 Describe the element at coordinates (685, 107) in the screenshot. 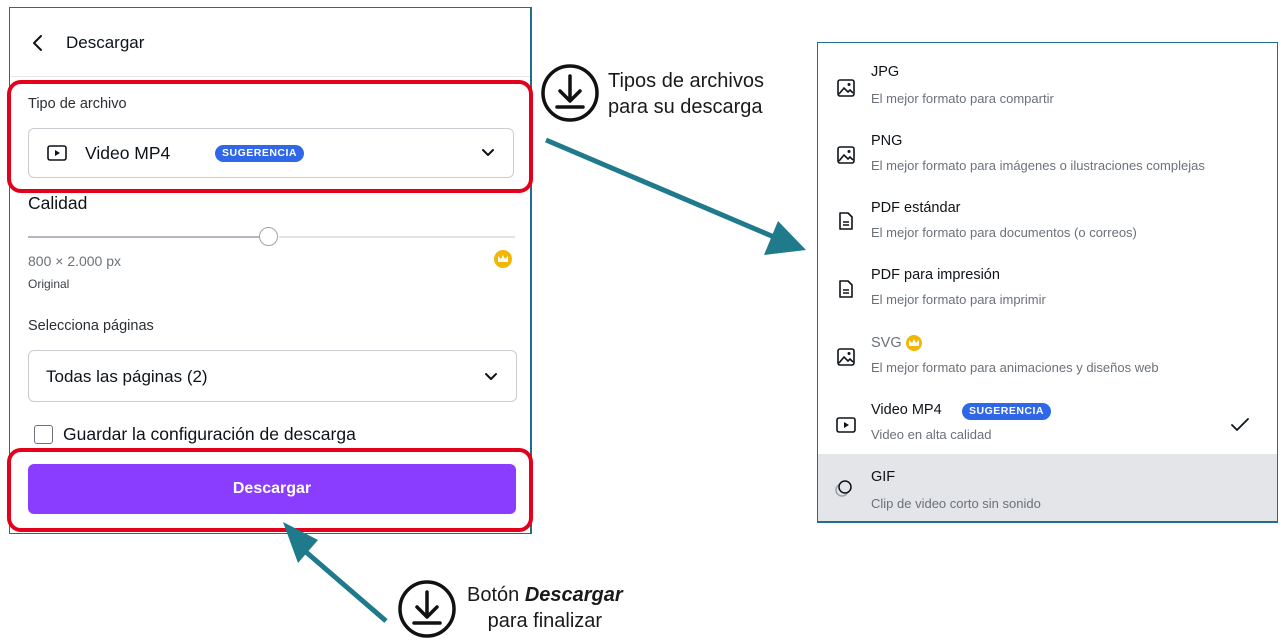

I see `callout-line: para su descarga` at that location.